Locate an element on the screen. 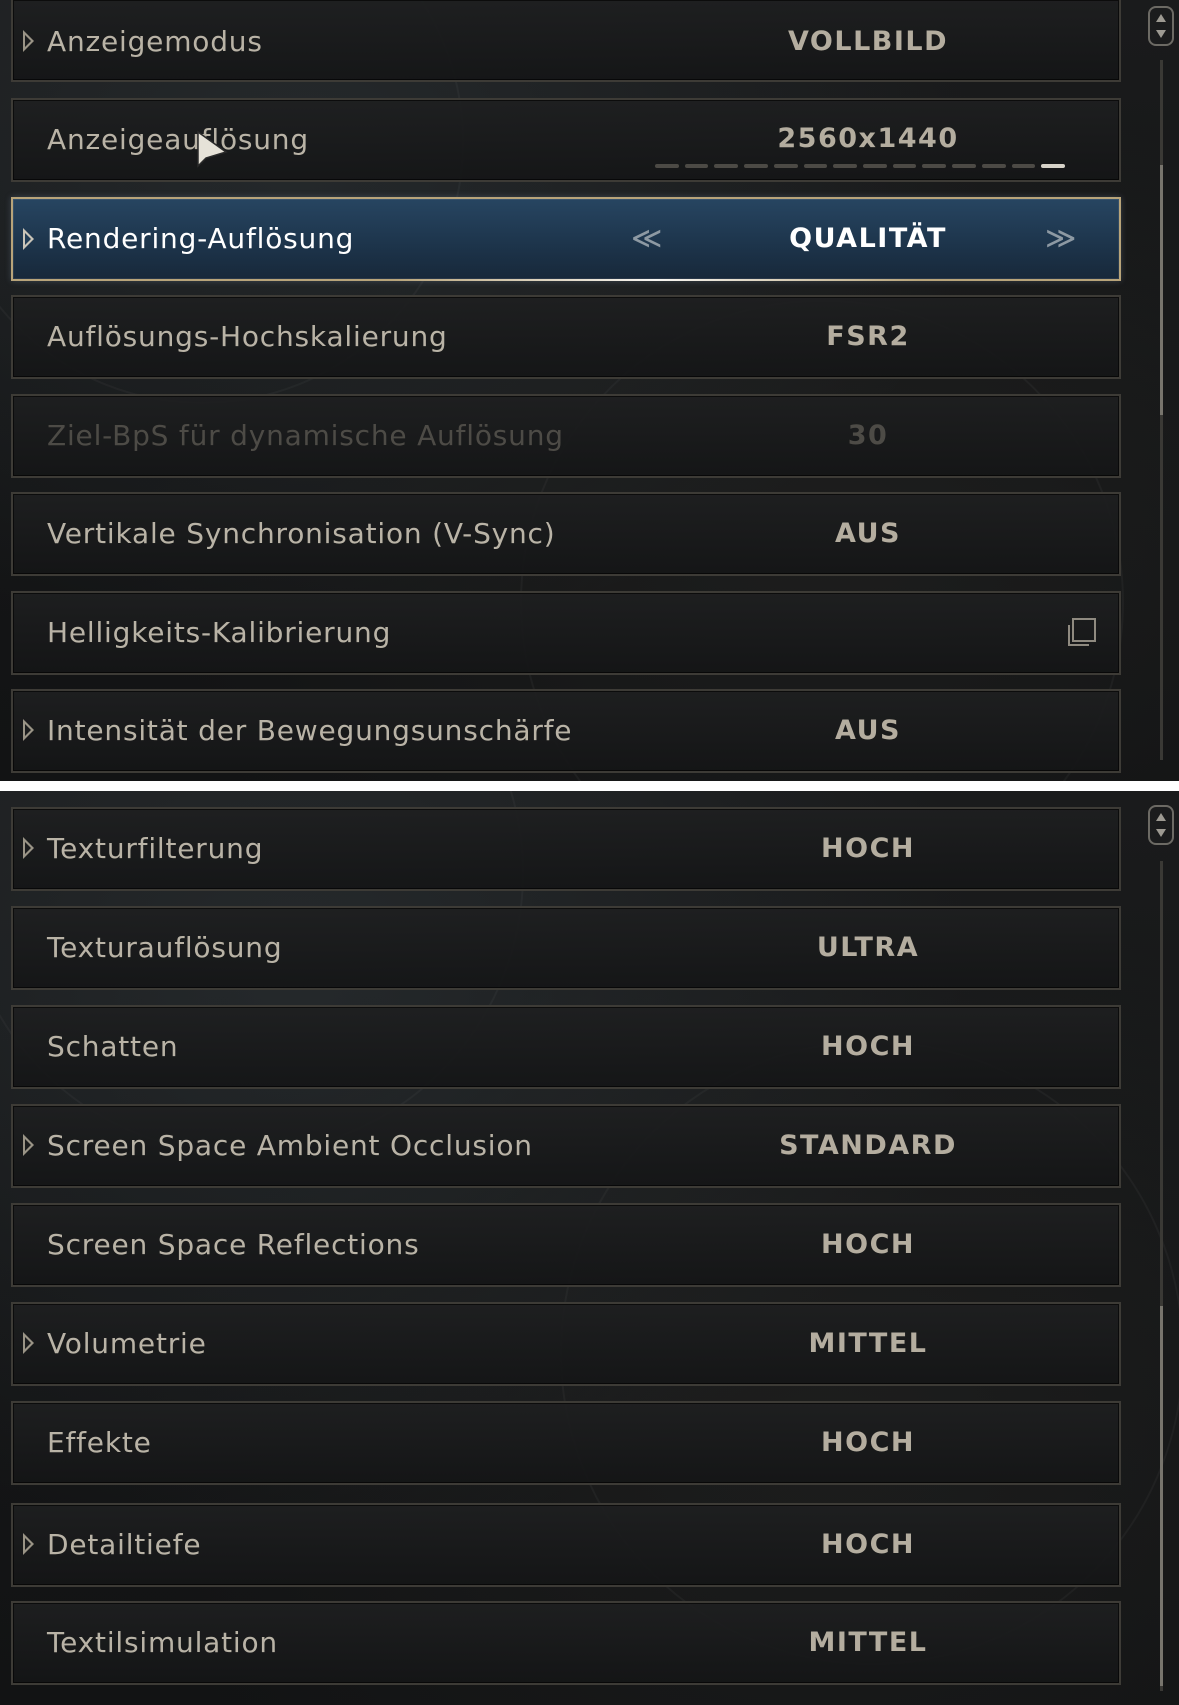 The image size is (1179, 1705). setting-row-motion-blur: Intensität der Bewegungsunschärfe AUS is located at coordinates (566, 731).